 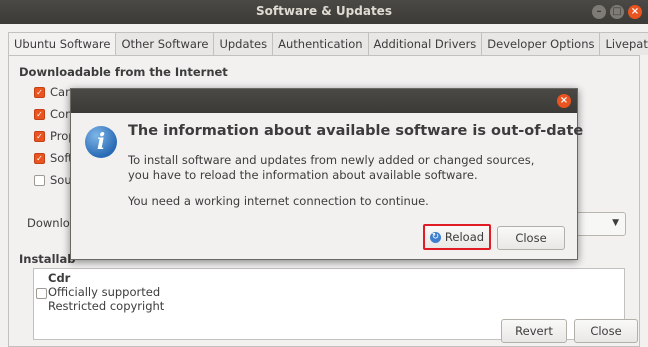 What do you see at coordinates (39, 158) in the screenshot?
I see `checkbox-restricted: ✓` at bounding box center [39, 158].